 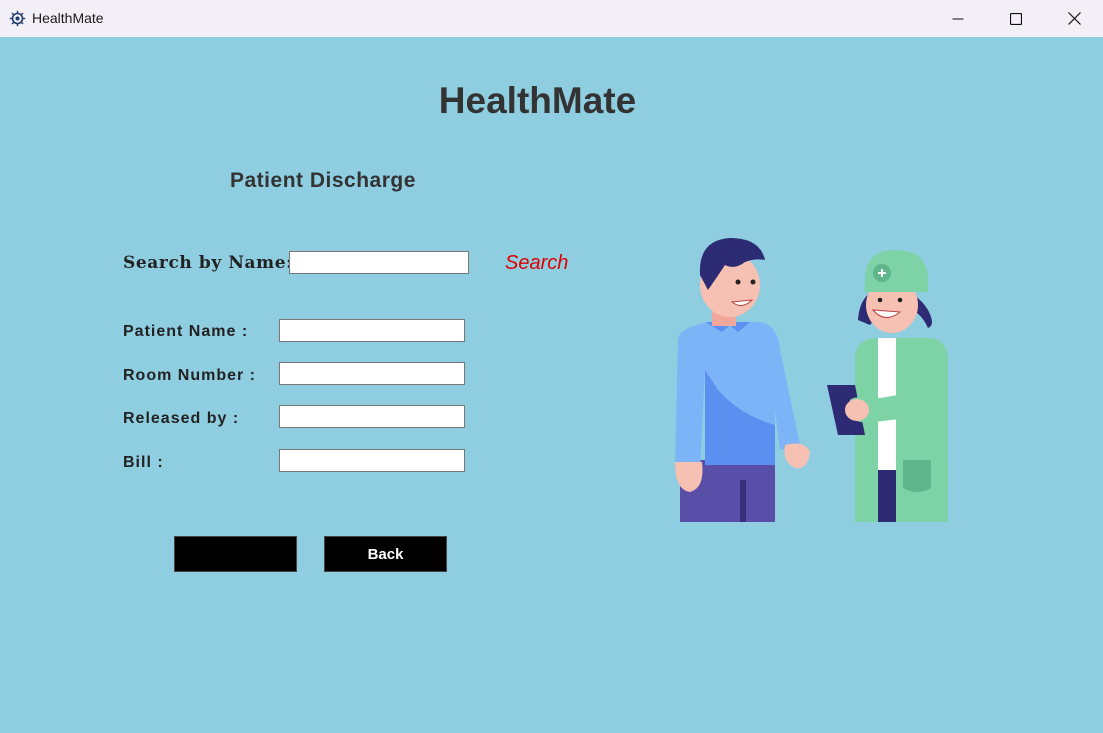 I want to click on app-heading: HealthMate, so click(x=551, y=101).